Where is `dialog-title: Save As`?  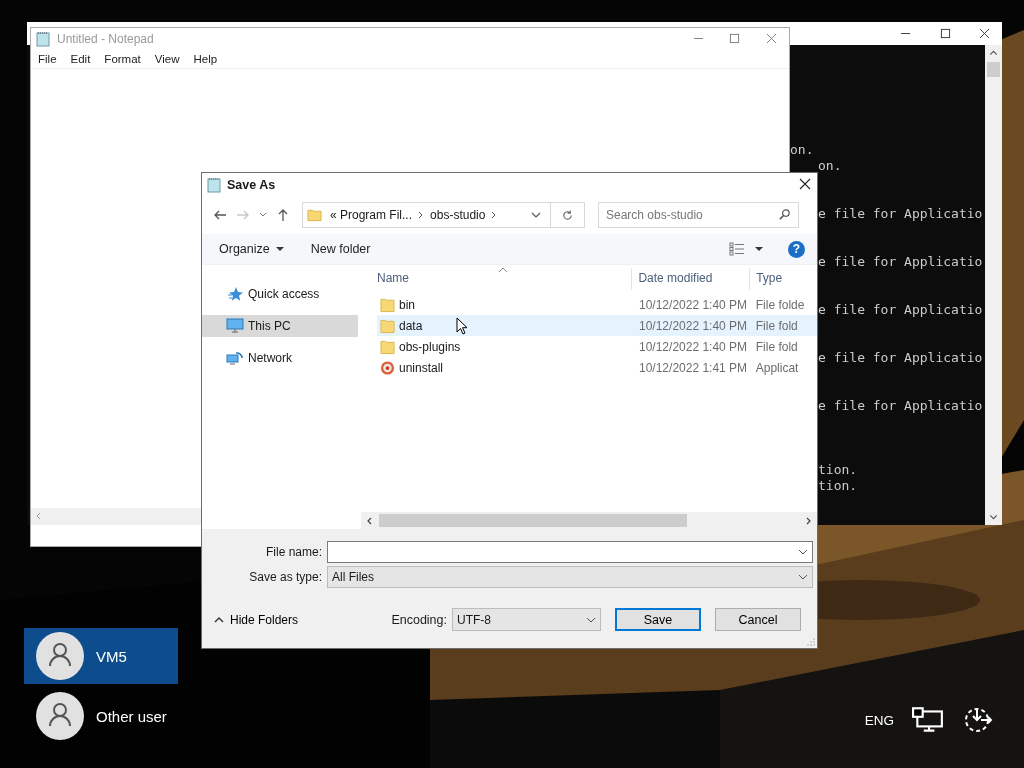
dialog-title: Save As is located at coordinates (251, 184).